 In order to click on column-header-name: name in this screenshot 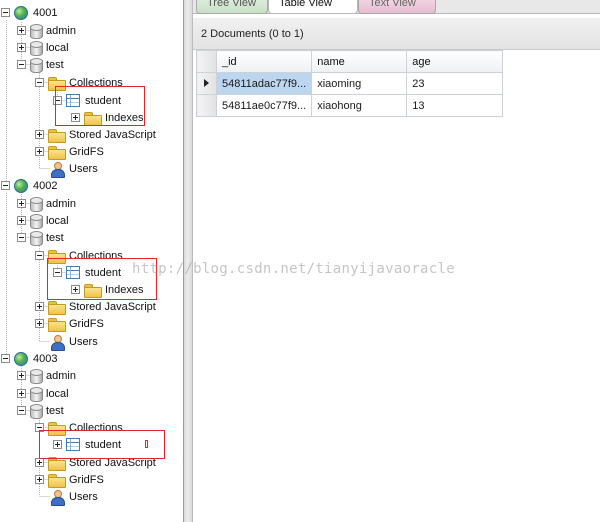, I will do `click(359, 61)`.